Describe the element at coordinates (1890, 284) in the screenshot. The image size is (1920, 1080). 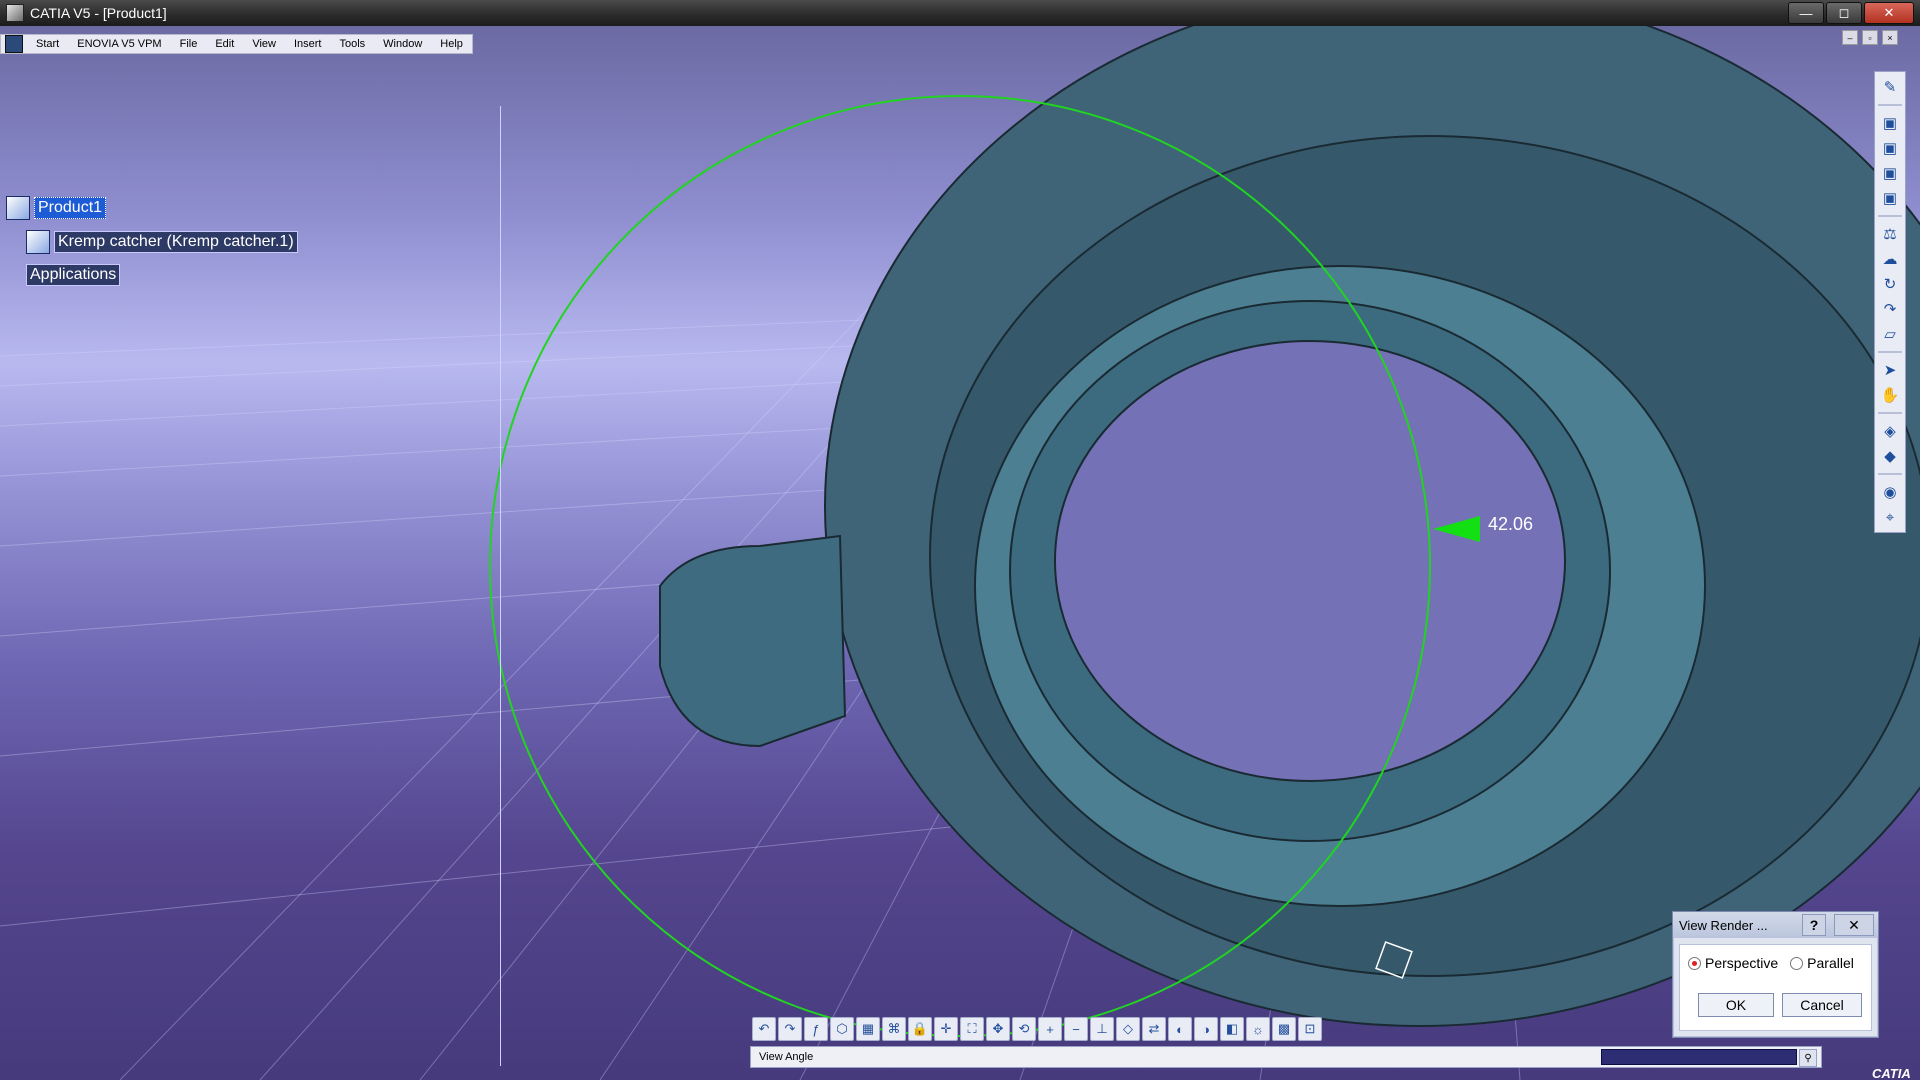
I see `rotate-icon: ↻` at that location.